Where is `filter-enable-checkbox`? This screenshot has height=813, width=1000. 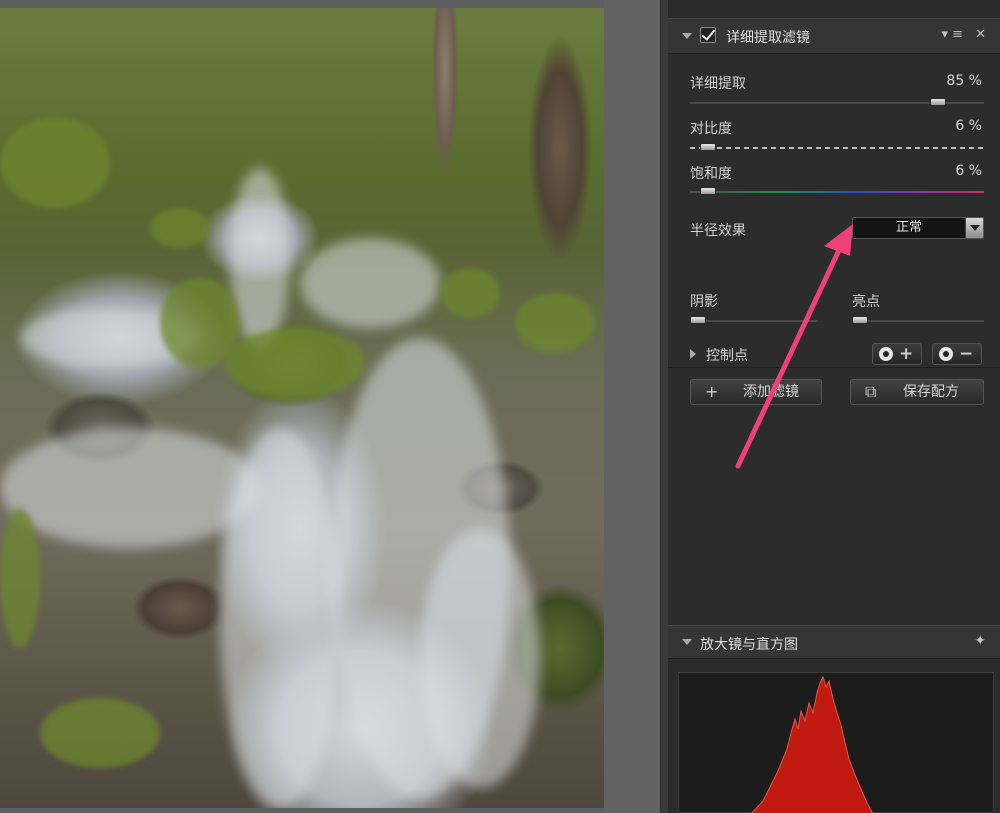 filter-enable-checkbox is located at coordinates (708, 35).